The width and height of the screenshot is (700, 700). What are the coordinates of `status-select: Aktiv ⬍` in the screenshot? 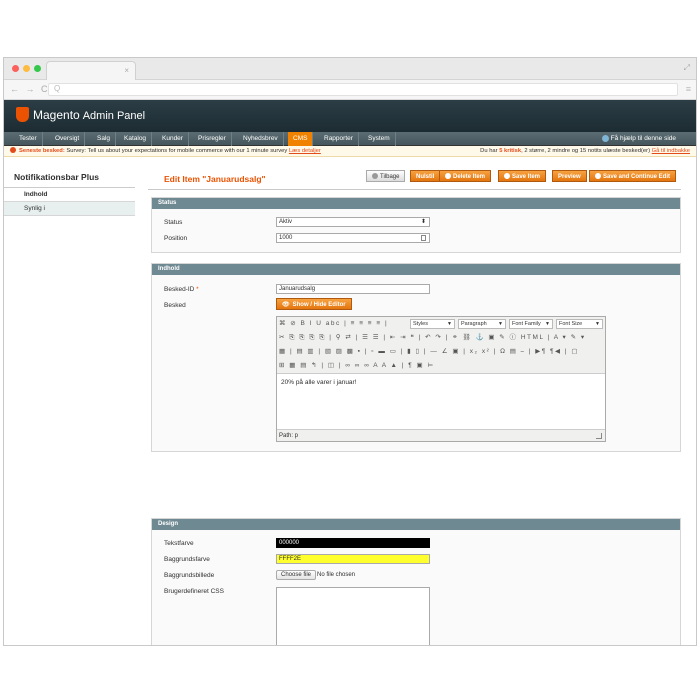 It's located at (353, 222).